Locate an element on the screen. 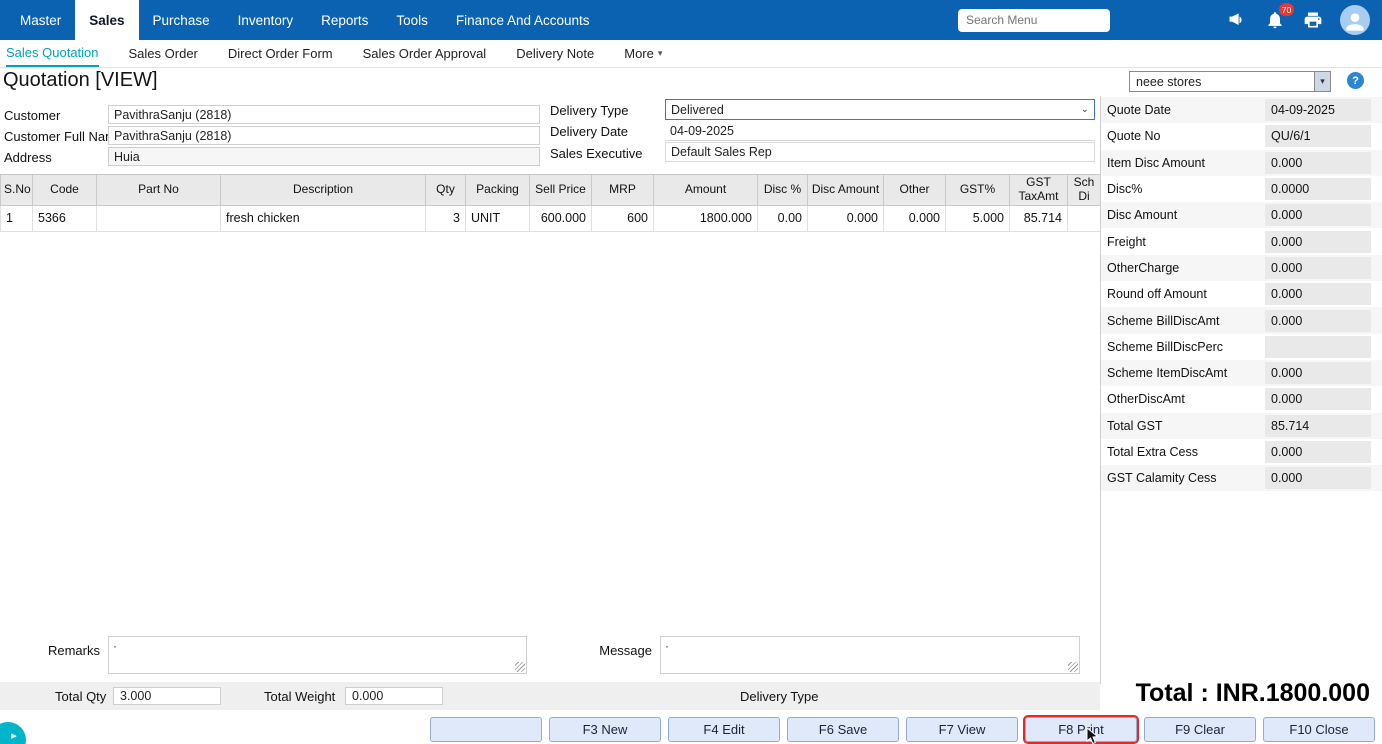 The height and width of the screenshot is (744, 1382). cell-disc-amount: 0.000 is located at coordinates (845, 218).